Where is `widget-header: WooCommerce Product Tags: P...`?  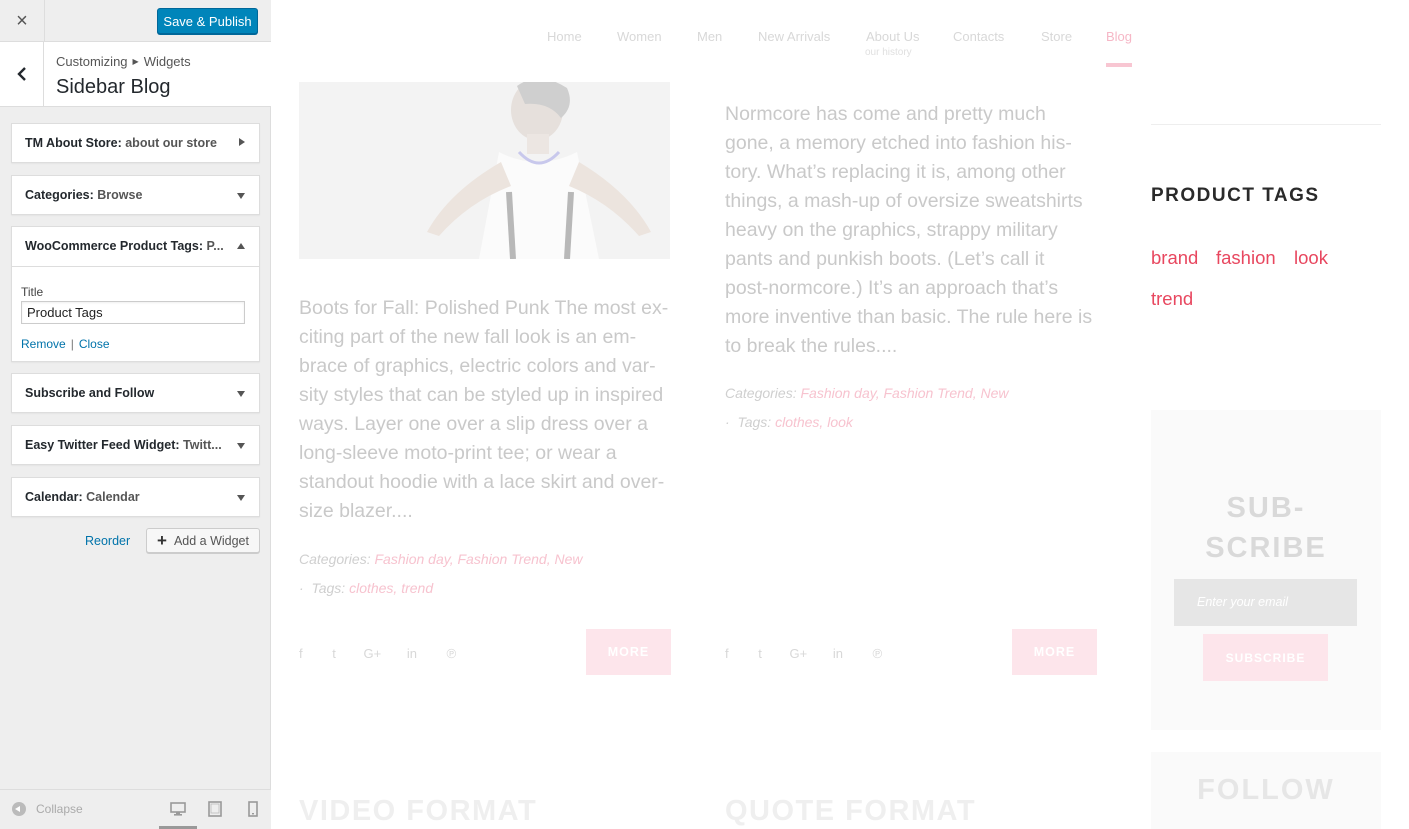
widget-header: WooCommerce Product Tags: P... is located at coordinates (135, 247).